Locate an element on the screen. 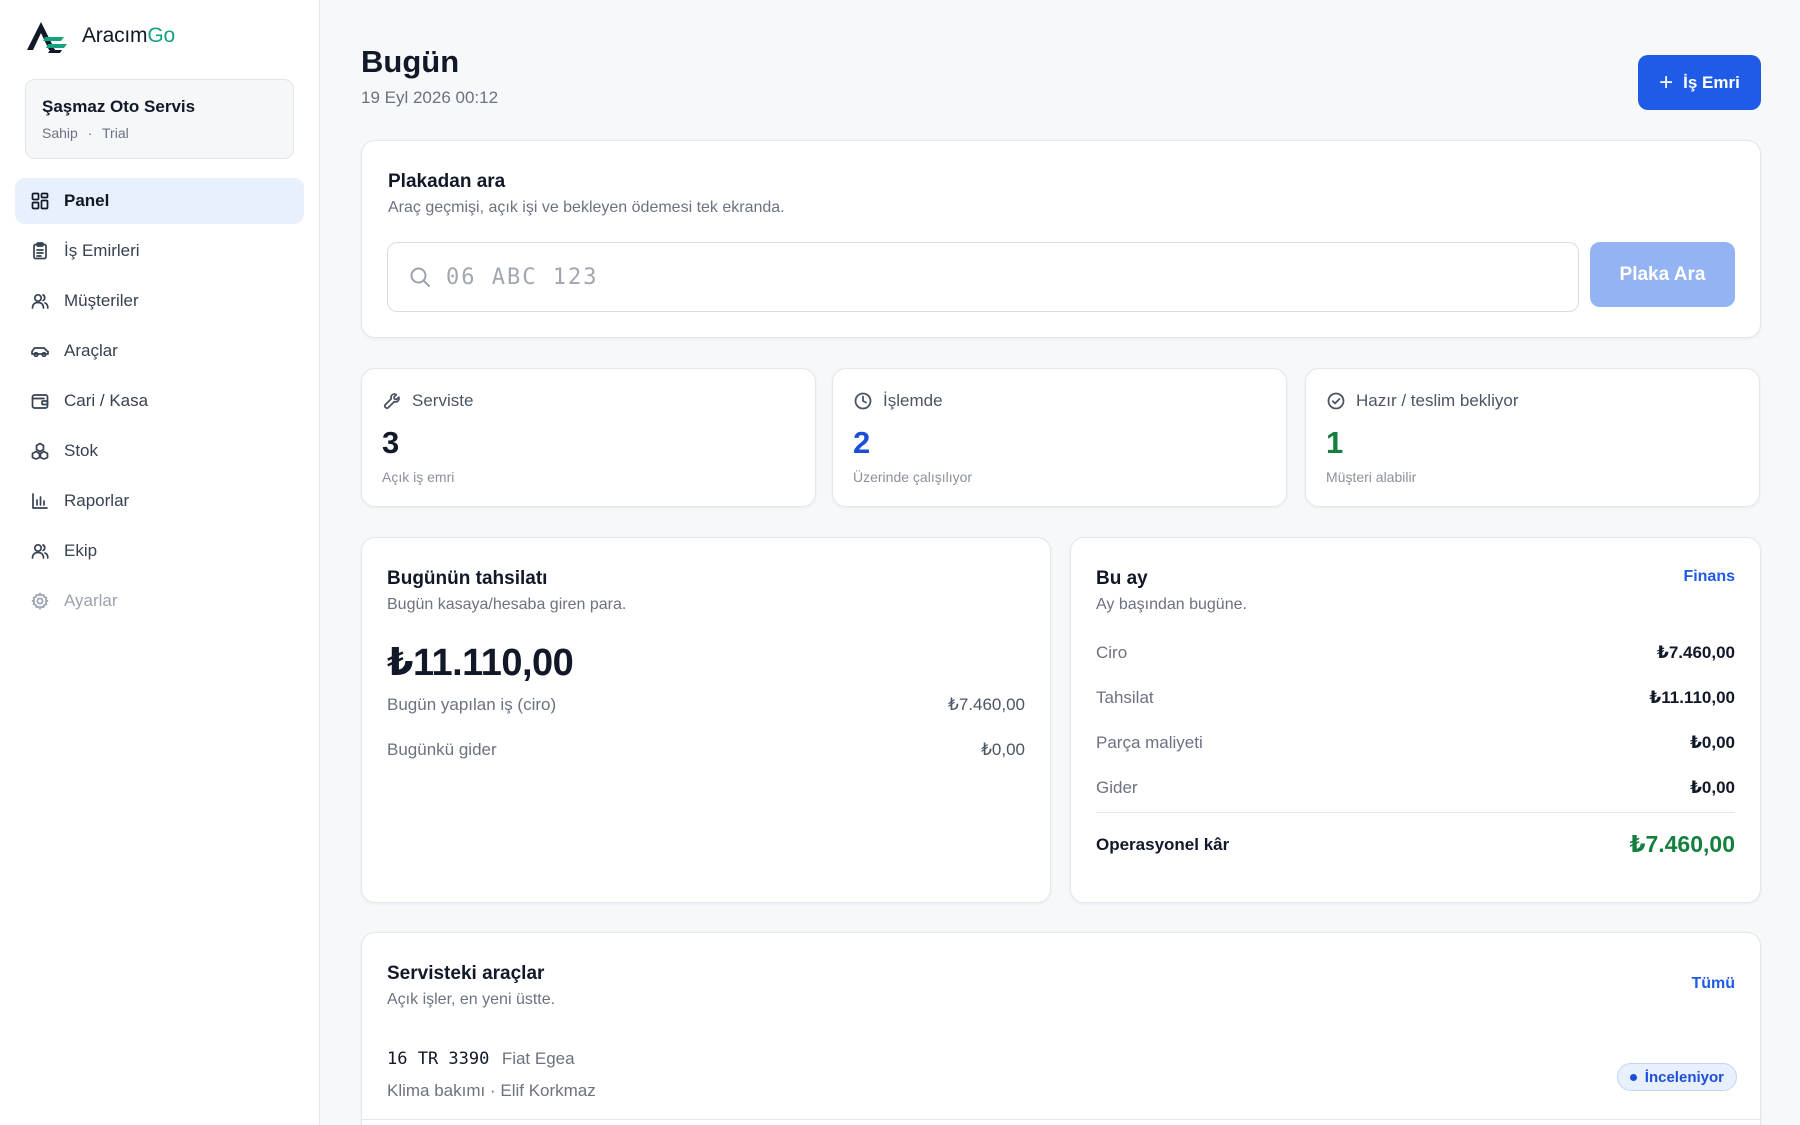 The width and height of the screenshot is (1800, 1125). sidebar-item-customers: Müşteriler is located at coordinates (159, 301).